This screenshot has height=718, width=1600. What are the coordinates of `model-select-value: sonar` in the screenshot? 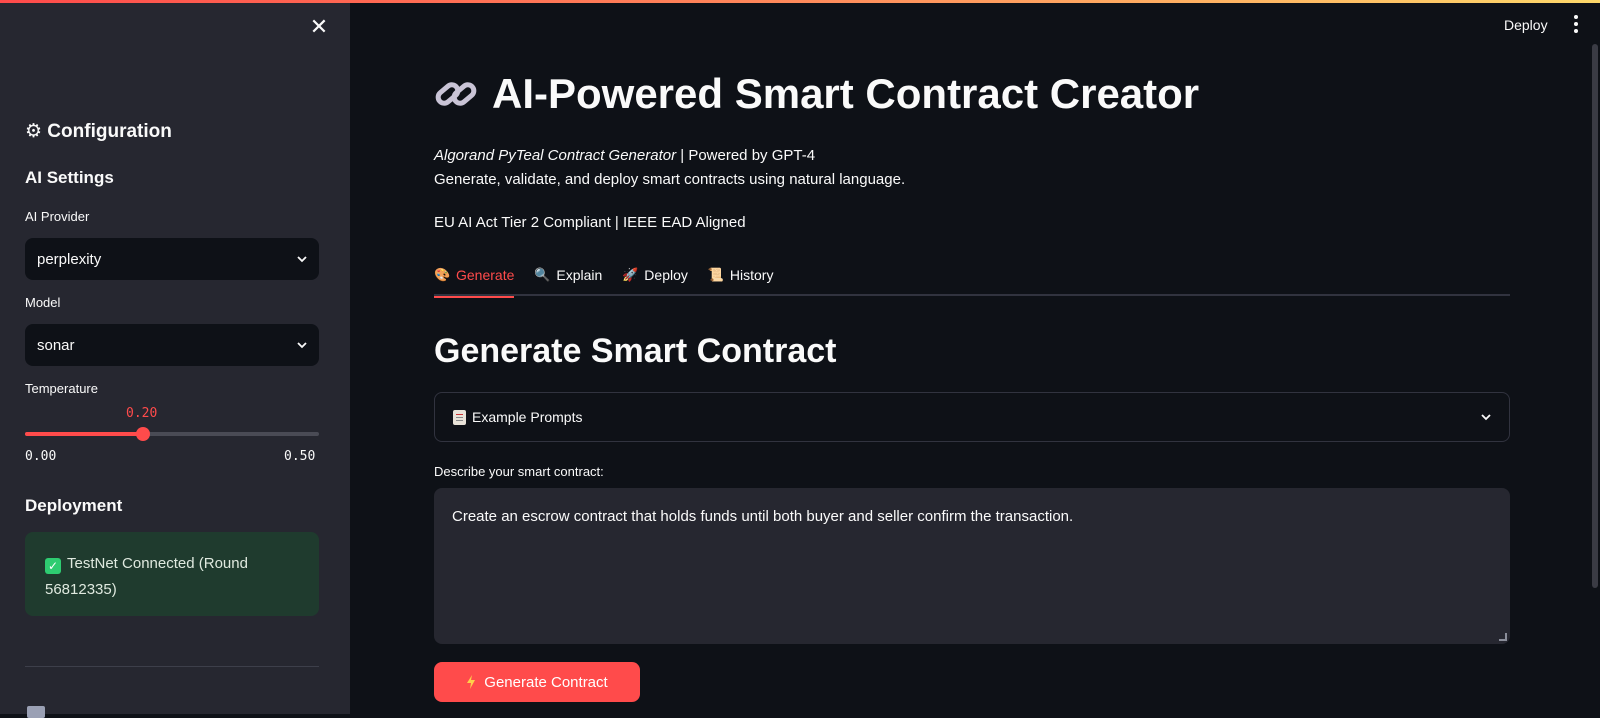 It's located at (56, 345).